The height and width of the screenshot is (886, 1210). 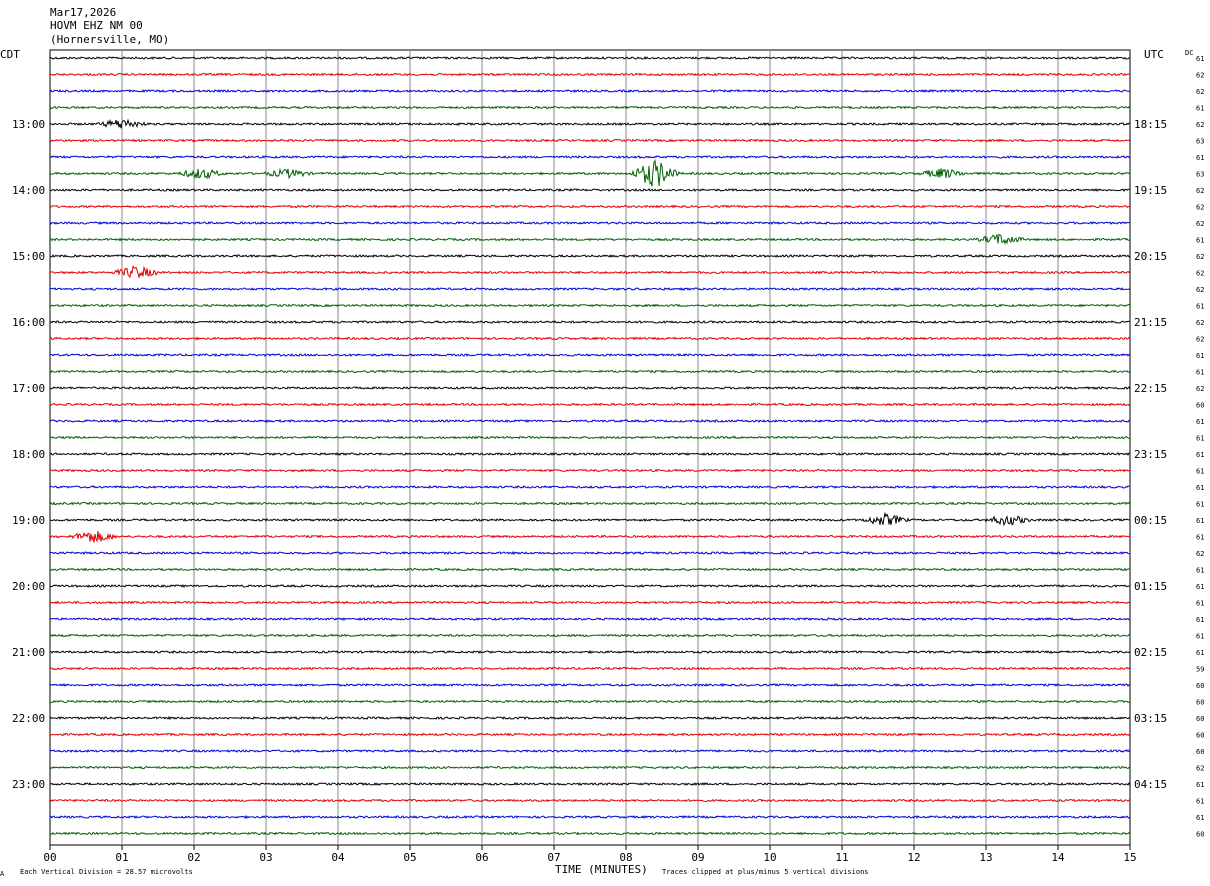 I want to click on left-hour-label: 13:00, so click(x=28, y=124).